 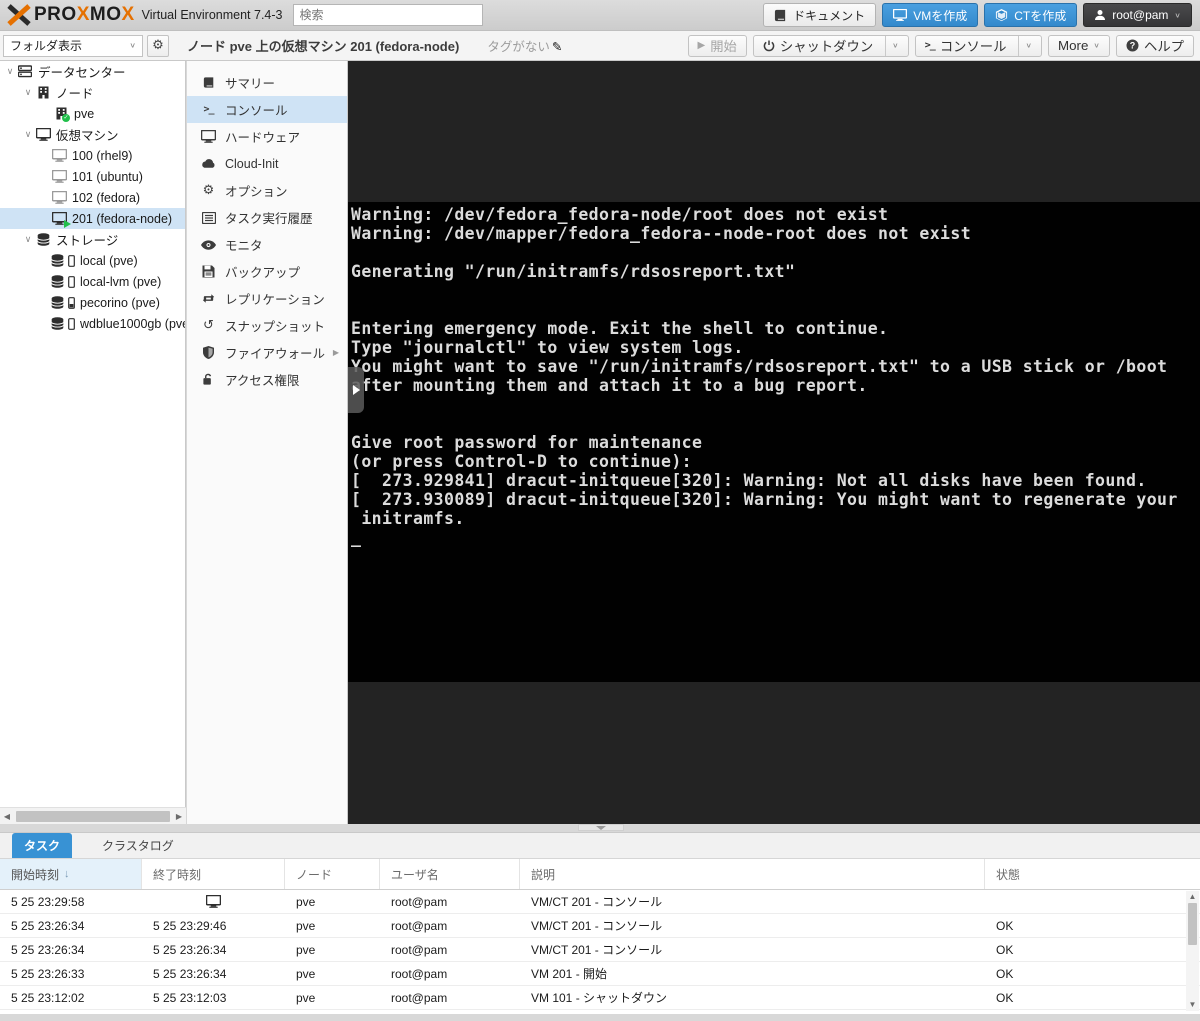 I want to click on tree-item-nodes-group: ∨ ノード, so click(x=92, y=92).